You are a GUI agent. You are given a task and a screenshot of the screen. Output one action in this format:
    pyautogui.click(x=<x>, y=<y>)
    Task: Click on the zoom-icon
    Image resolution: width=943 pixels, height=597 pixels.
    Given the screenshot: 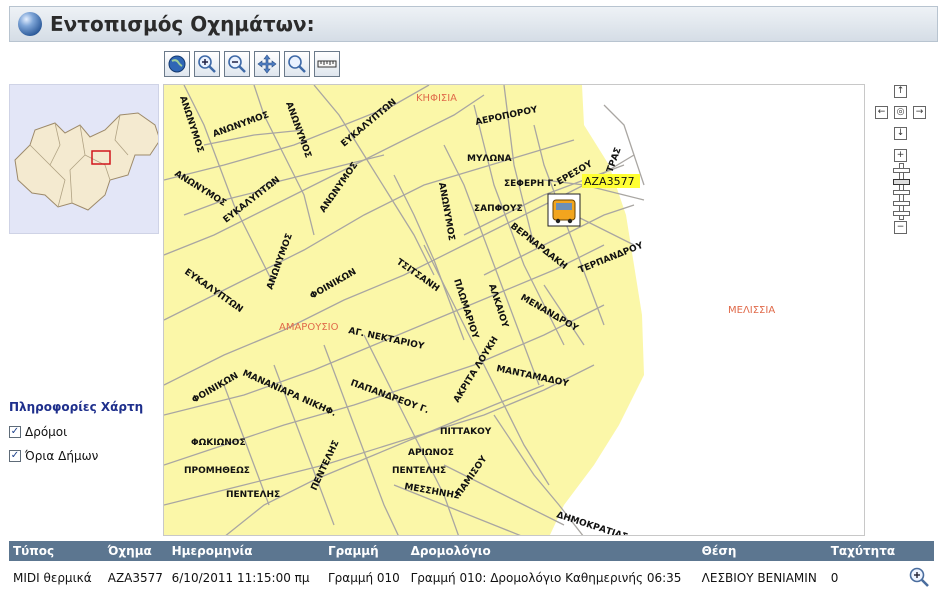 What is the action you would take?
    pyautogui.click(x=297, y=64)
    